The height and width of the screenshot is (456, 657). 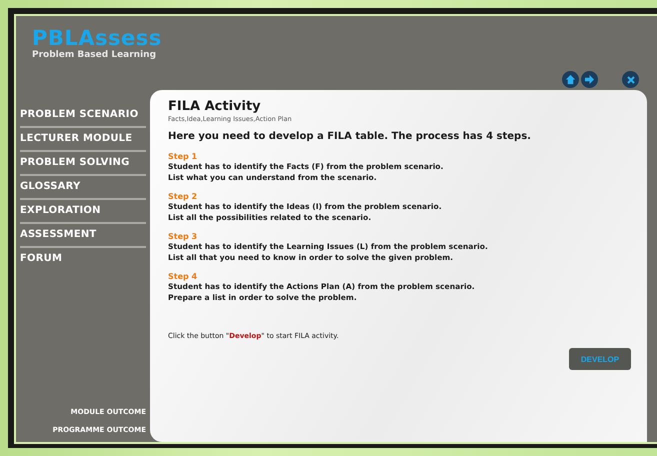 What do you see at coordinates (183, 156) in the screenshot?
I see `step-label: Step 1` at bounding box center [183, 156].